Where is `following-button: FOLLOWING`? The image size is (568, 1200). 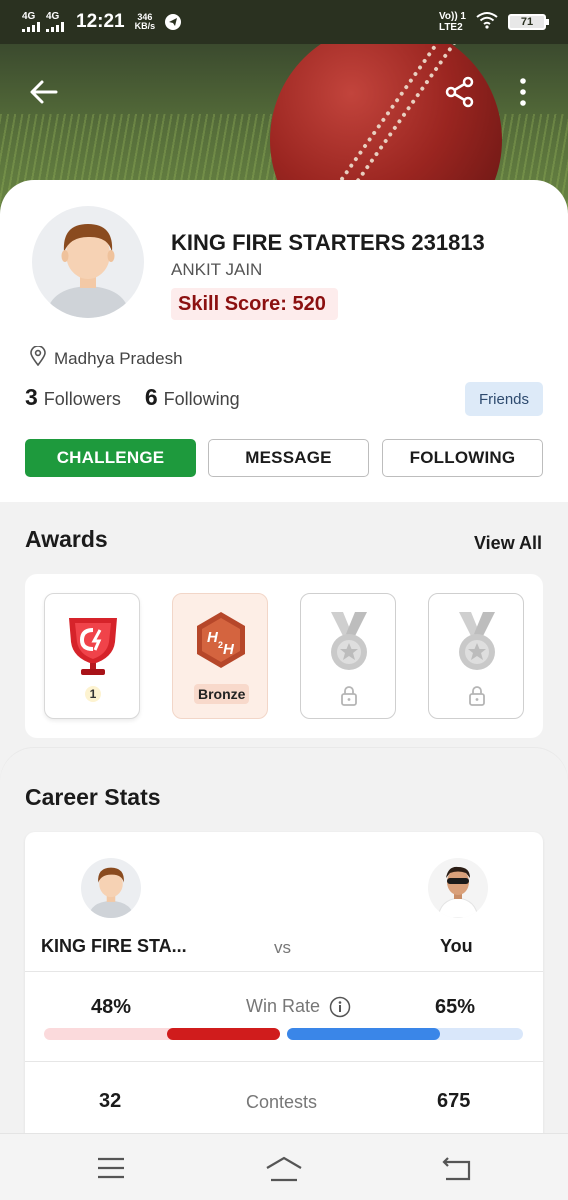
following-button: FOLLOWING is located at coordinates (462, 458).